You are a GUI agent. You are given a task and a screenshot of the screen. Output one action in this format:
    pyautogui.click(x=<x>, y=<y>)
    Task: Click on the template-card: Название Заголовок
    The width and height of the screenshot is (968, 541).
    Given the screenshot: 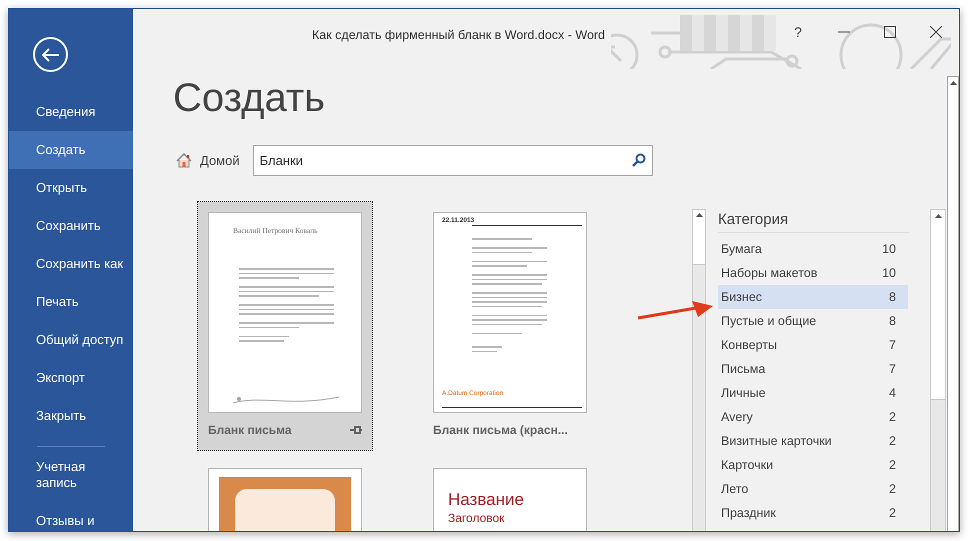 What is the action you would take?
    pyautogui.click(x=510, y=494)
    